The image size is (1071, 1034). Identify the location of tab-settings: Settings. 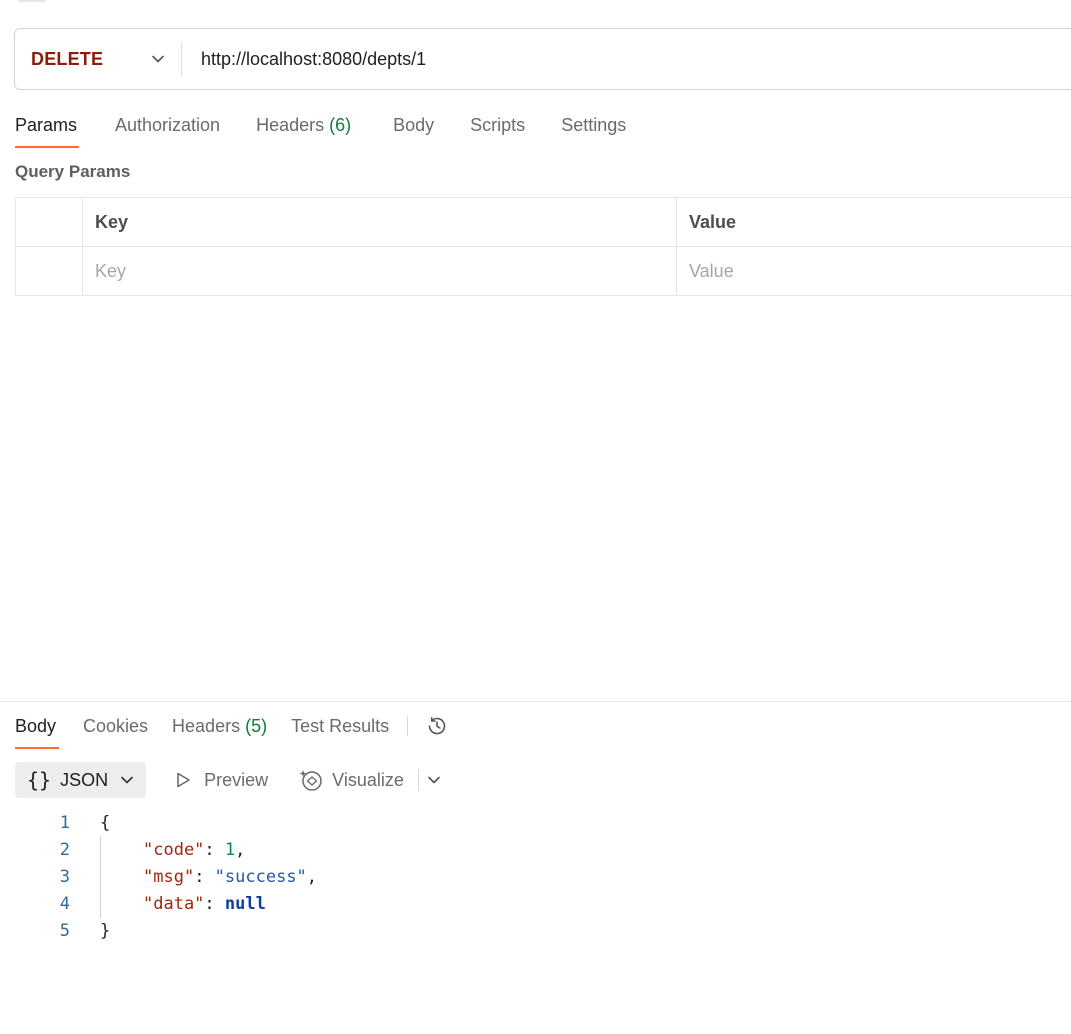
(593, 128).